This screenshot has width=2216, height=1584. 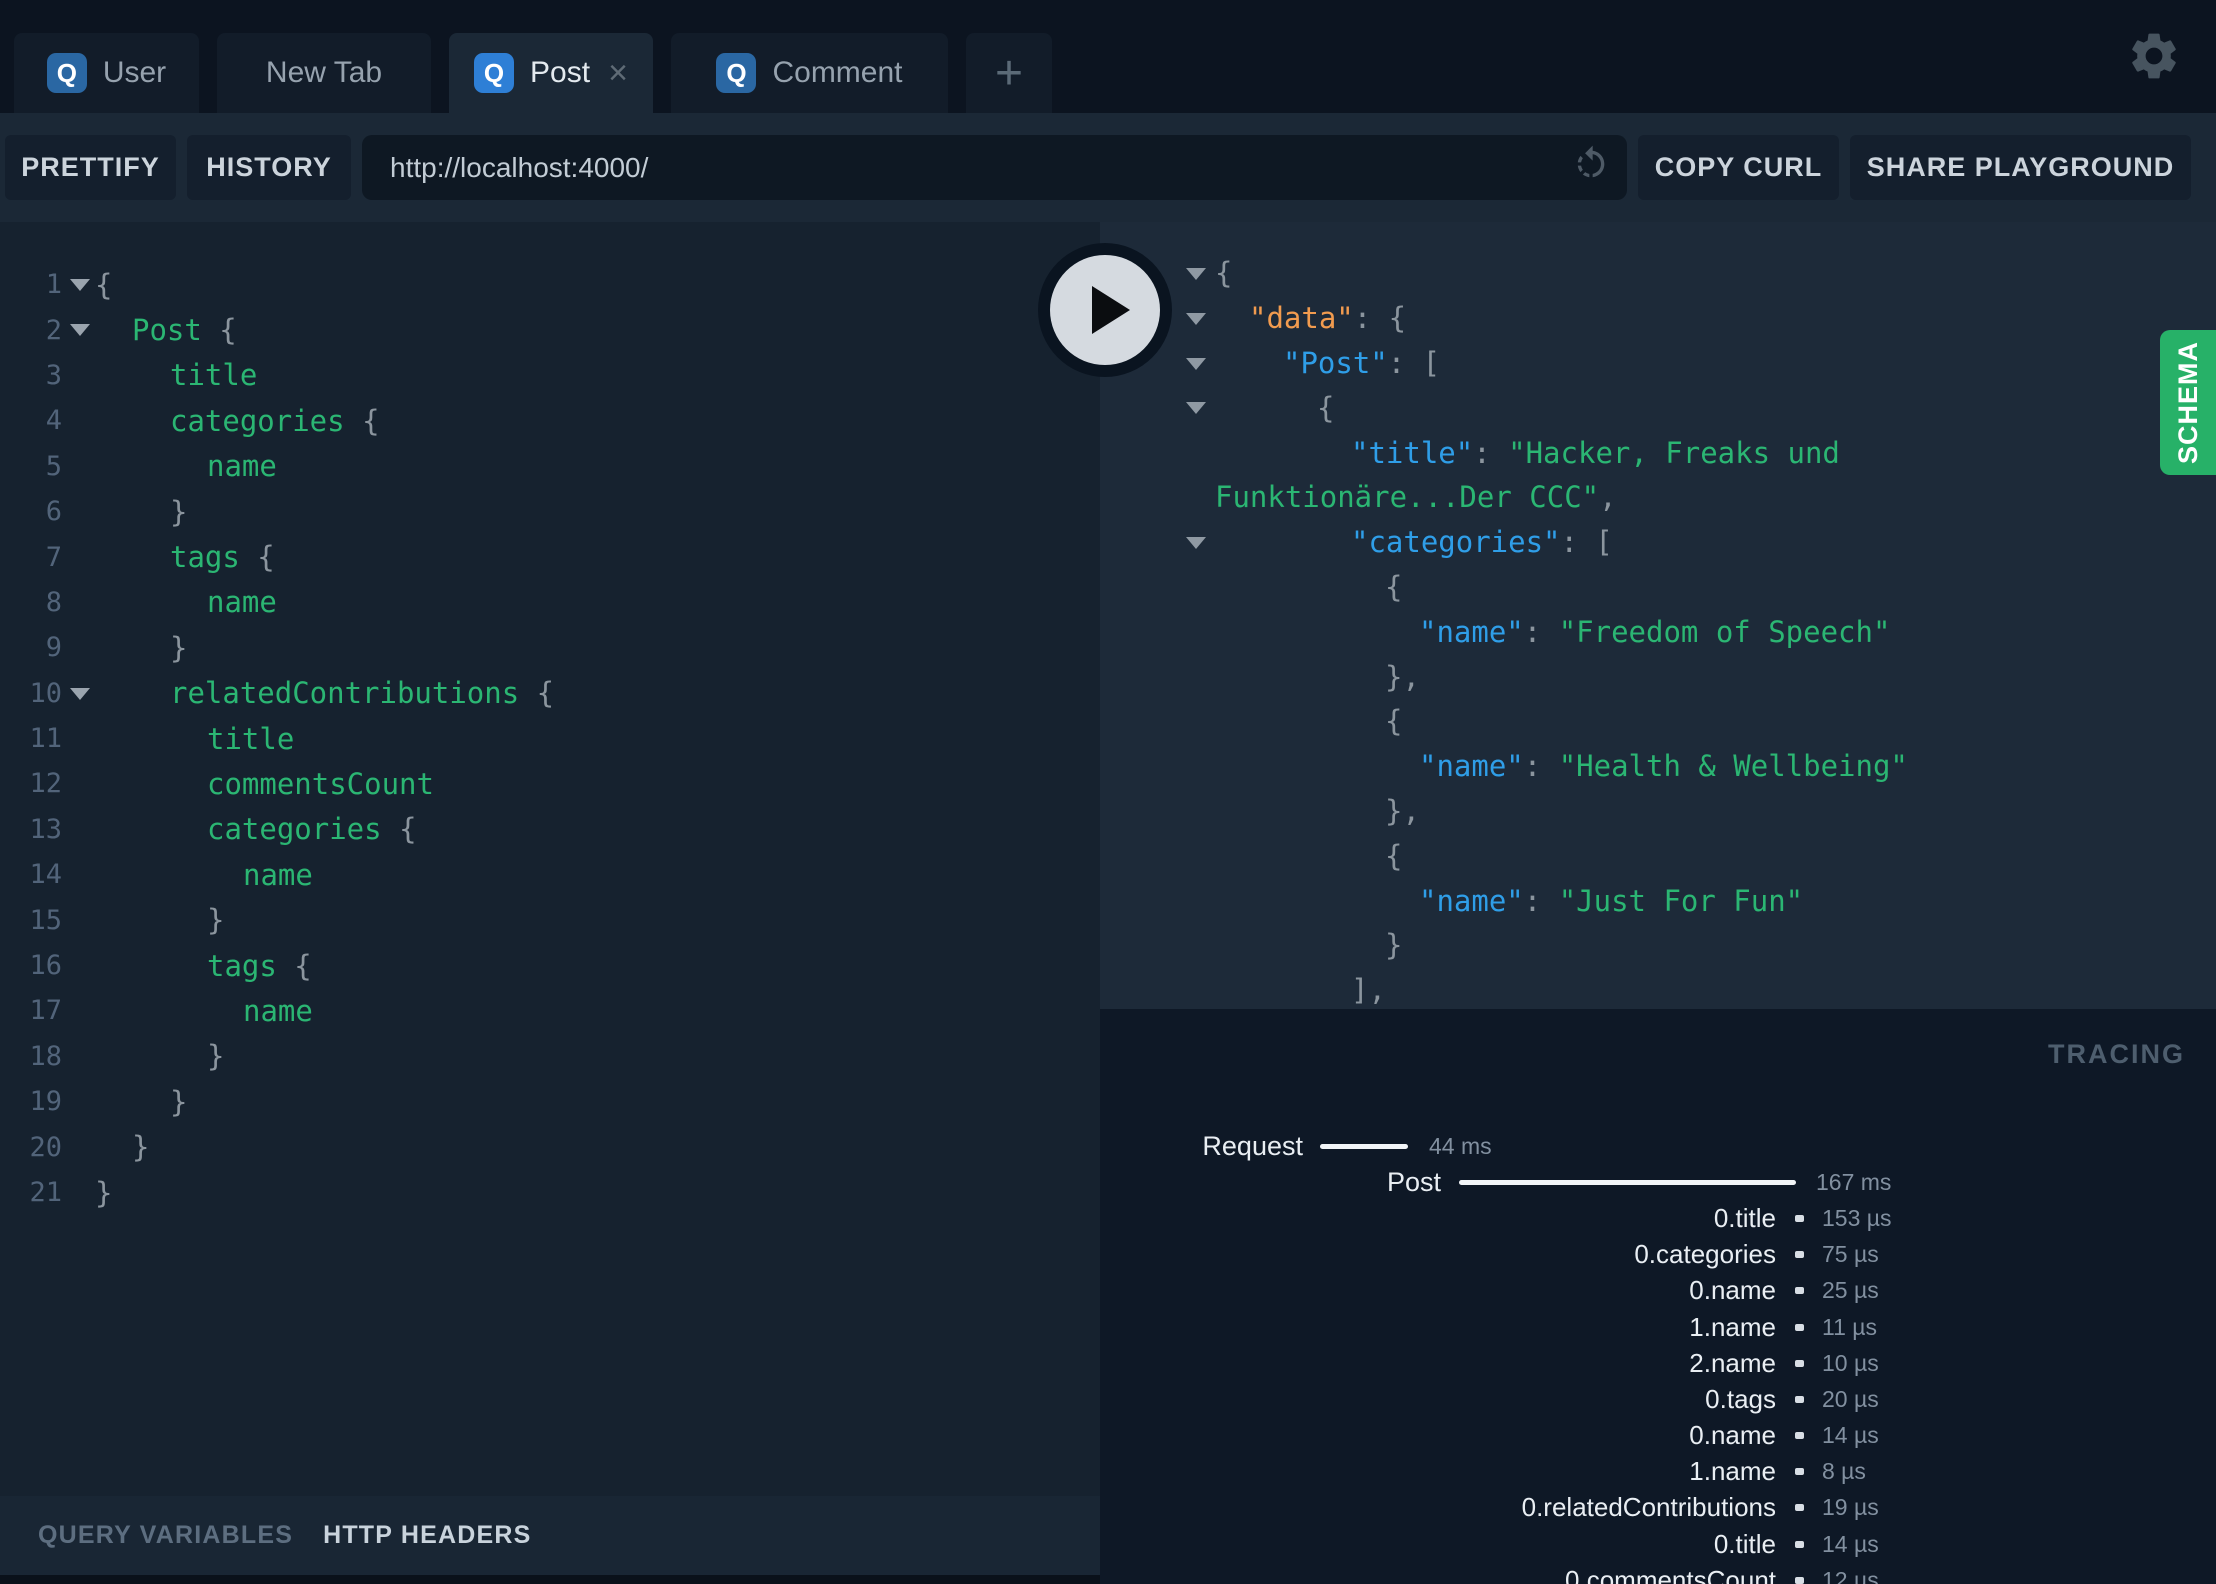 I want to click on line-number: 17, so click(x=45, y=1011).